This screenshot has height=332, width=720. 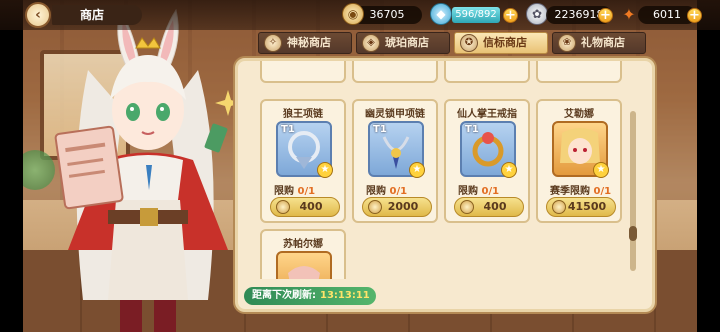 What do you see at coordinates (273, 43) in the screenshot?
I see `mystery-icon: ✧` at bounding box center [273, 43].